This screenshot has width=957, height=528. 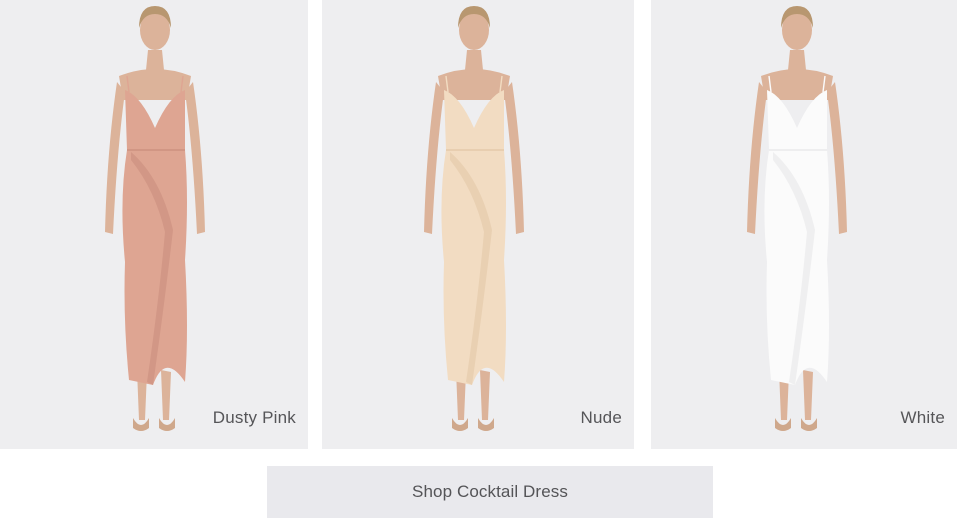 I want to click on dress-photo-white, so click(x=797, y=218).